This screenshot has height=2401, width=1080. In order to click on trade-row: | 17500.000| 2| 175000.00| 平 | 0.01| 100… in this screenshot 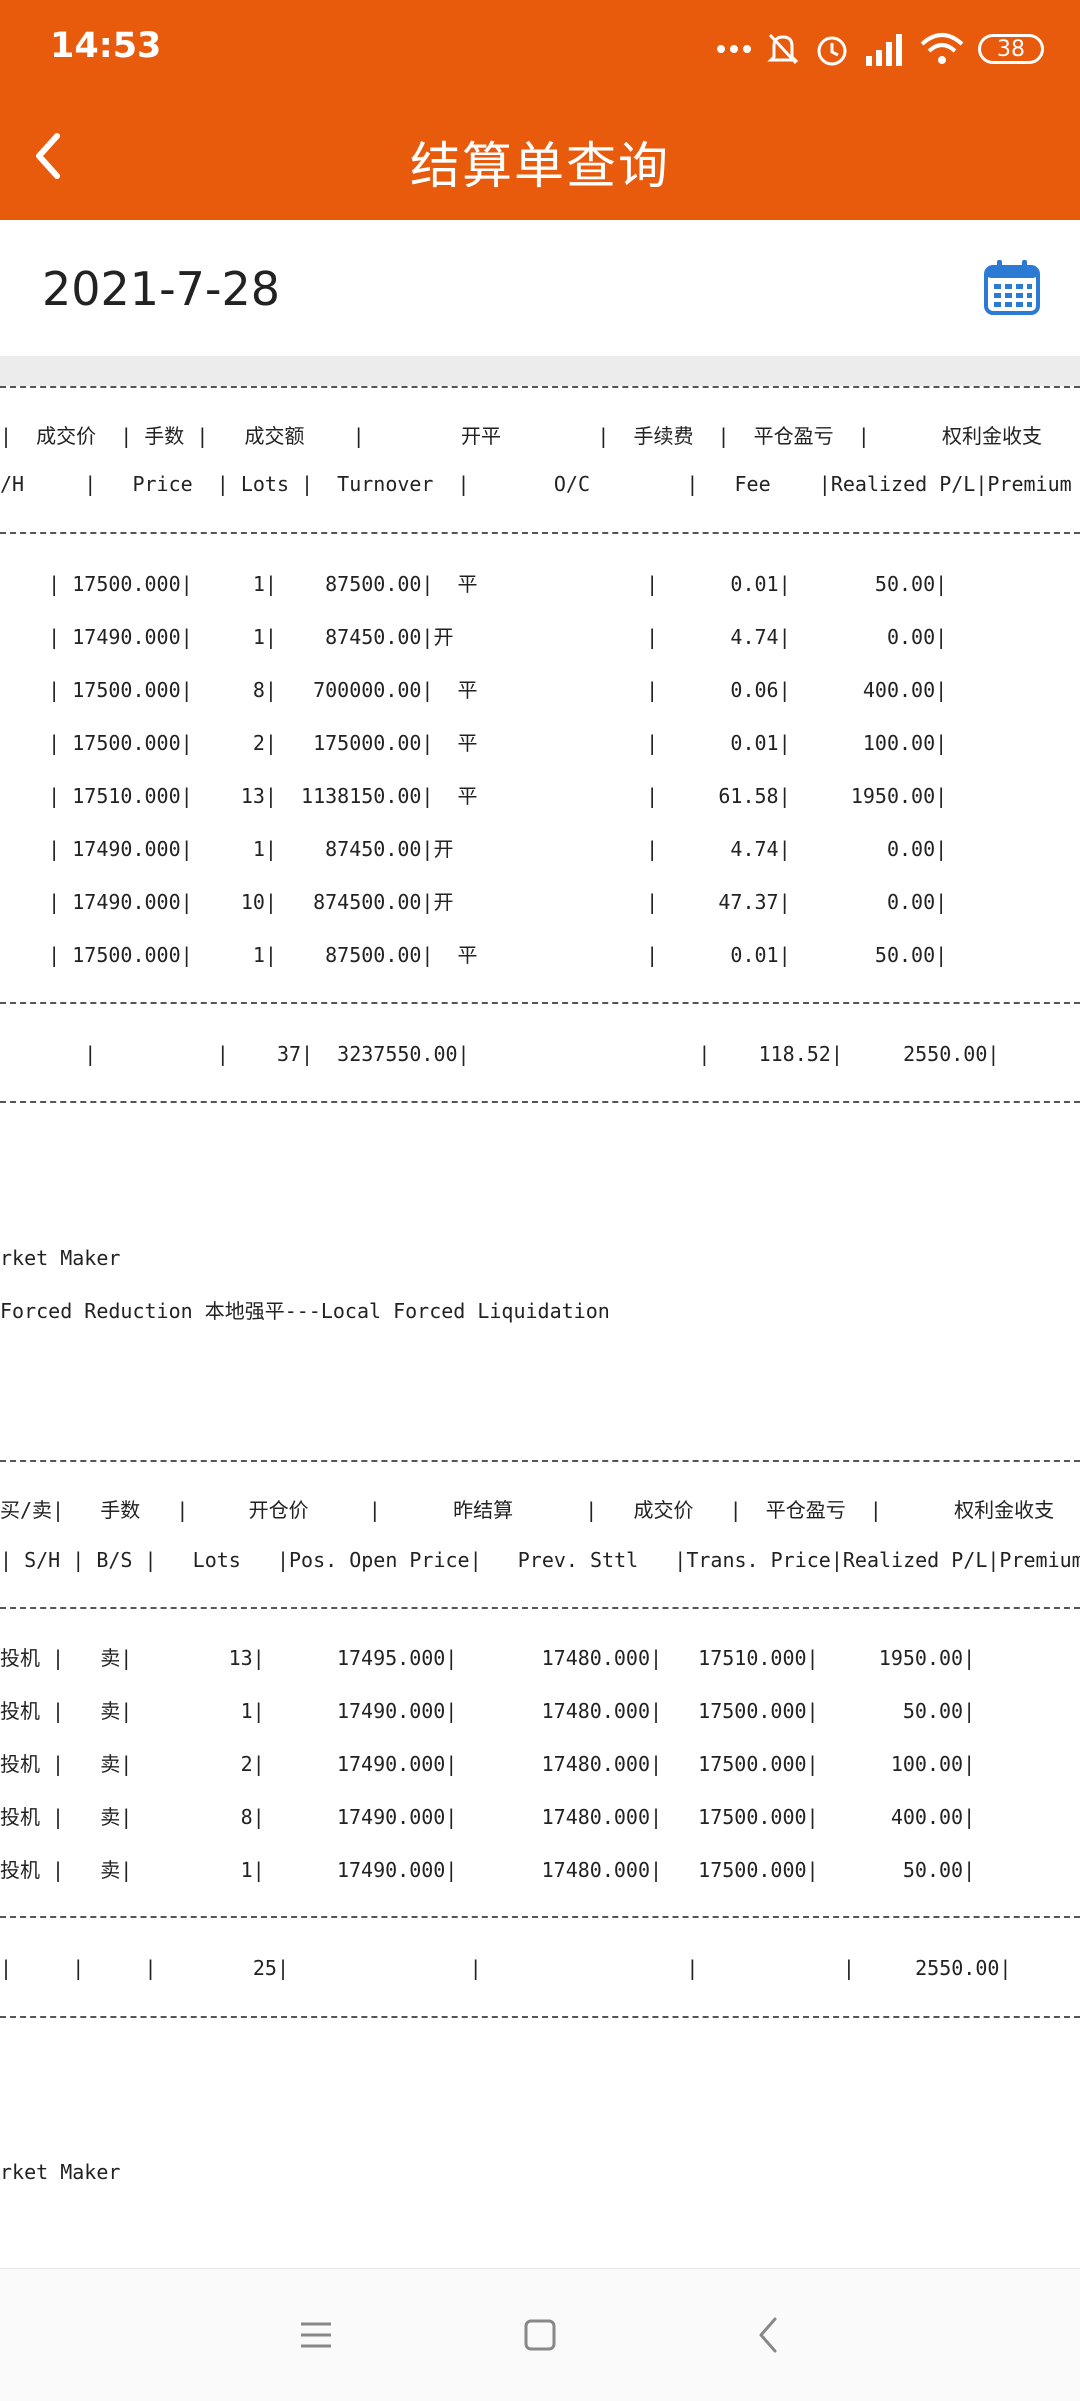, I will do `click(474, 743)`.